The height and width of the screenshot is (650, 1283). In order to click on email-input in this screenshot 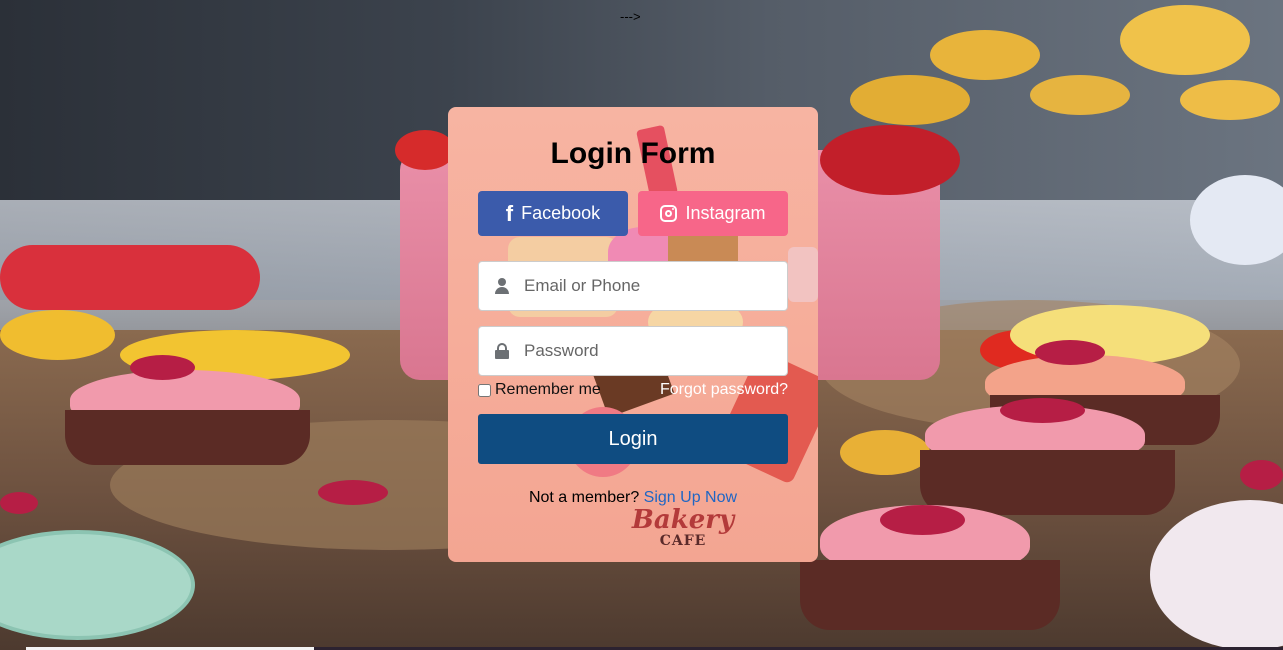, I will do `click(655, 286)`.